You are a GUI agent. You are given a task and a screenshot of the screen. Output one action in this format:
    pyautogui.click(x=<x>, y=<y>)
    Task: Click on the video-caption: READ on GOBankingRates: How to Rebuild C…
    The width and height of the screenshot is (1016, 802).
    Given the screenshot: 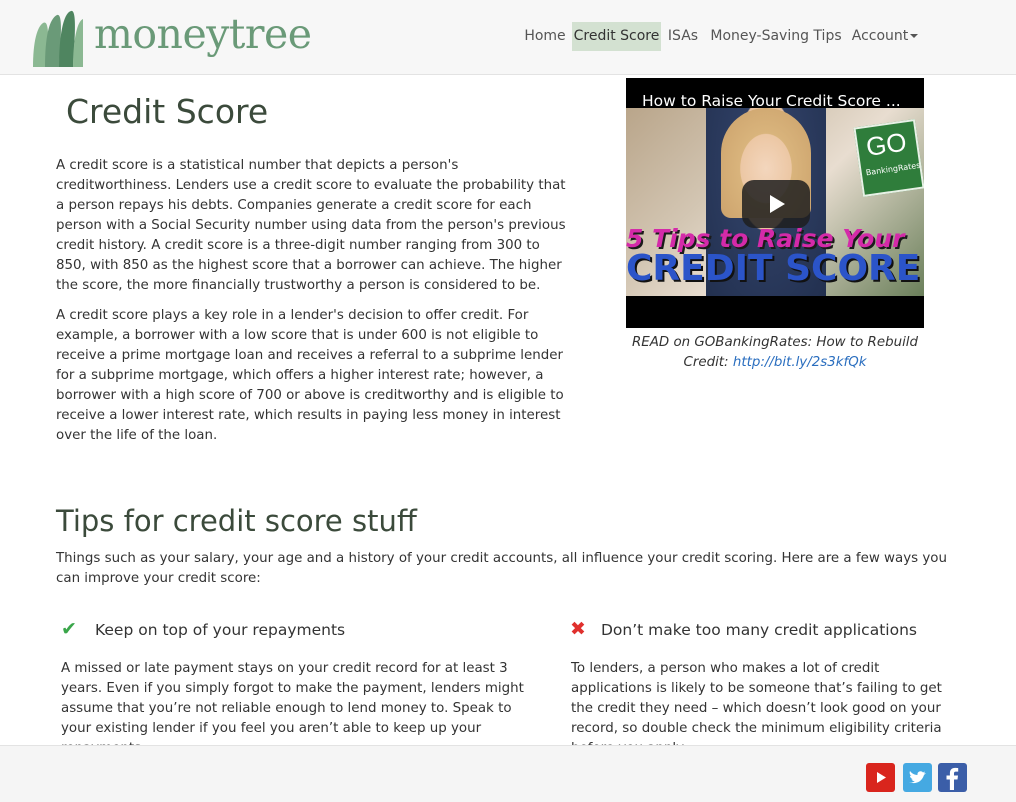 What is the action you would take?
    pyautogui.click(x=775, y=353)
    